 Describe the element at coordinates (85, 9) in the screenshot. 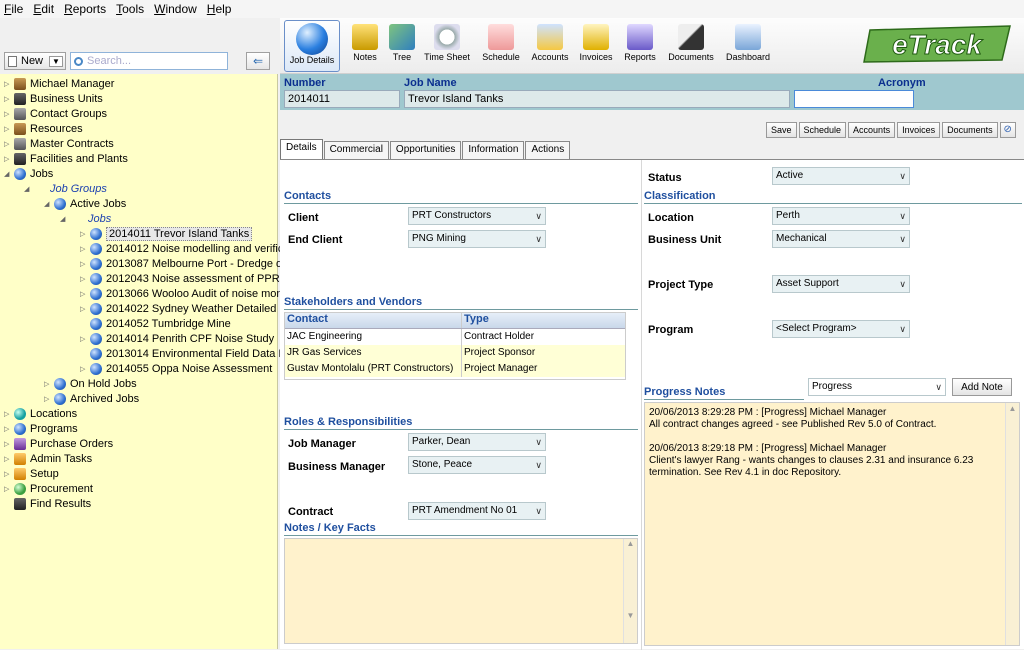

I see `menu-reports: Reports` at that location.